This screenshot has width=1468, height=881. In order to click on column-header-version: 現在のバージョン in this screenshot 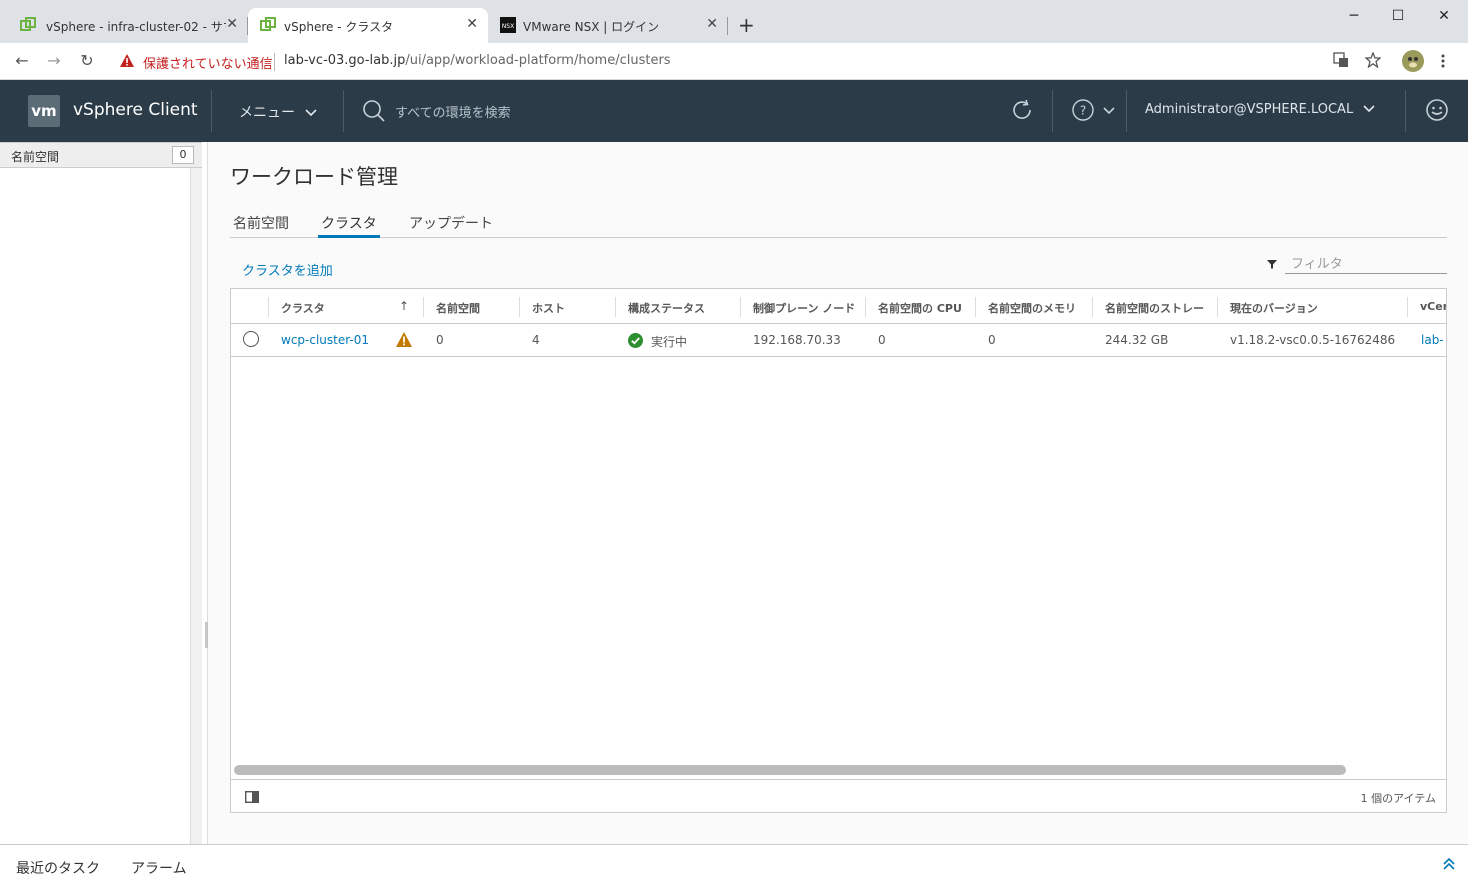, I will do `click(1274, 308)`.